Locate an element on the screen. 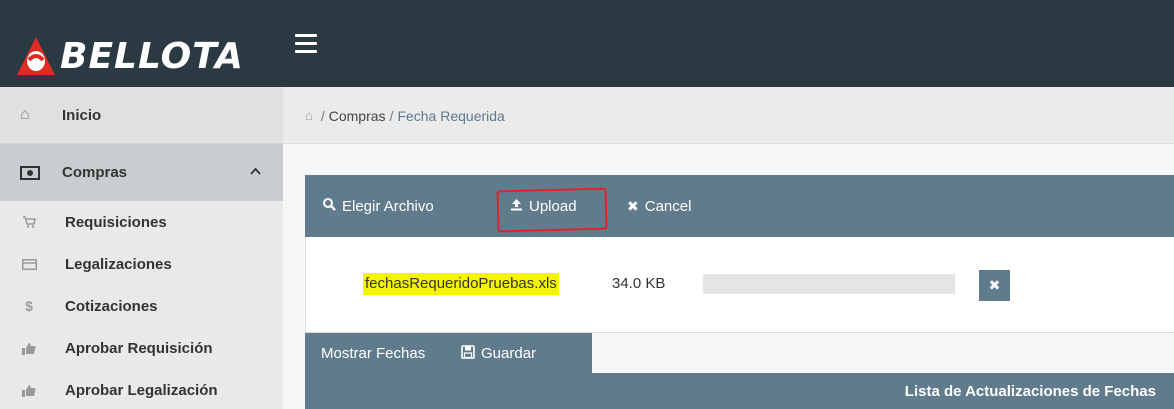  remove-file-button: ✖ is located at coordinates (994, 285).